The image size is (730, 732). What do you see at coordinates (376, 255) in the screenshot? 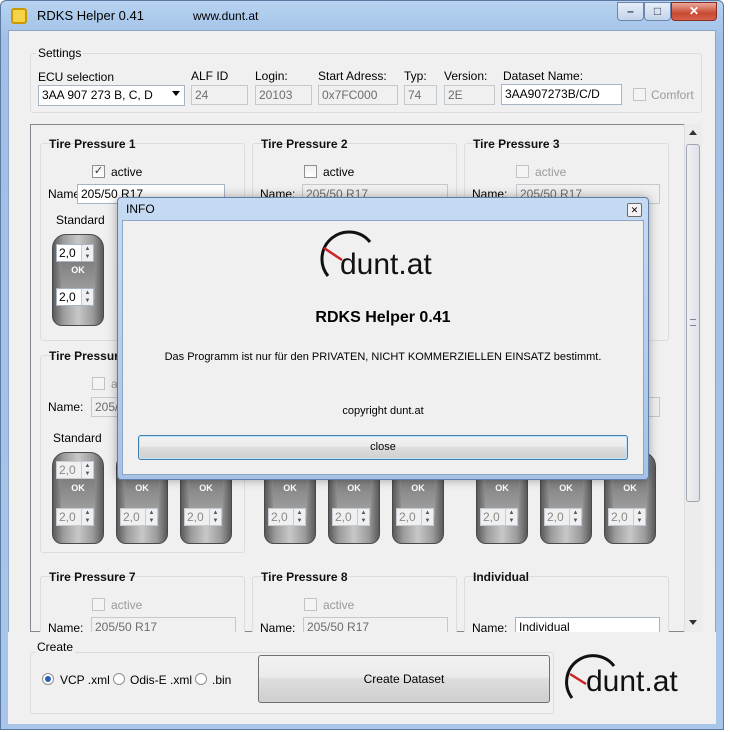
I see `dialog-dunt-logo: dunt.at` at bounding box center [376, 255].